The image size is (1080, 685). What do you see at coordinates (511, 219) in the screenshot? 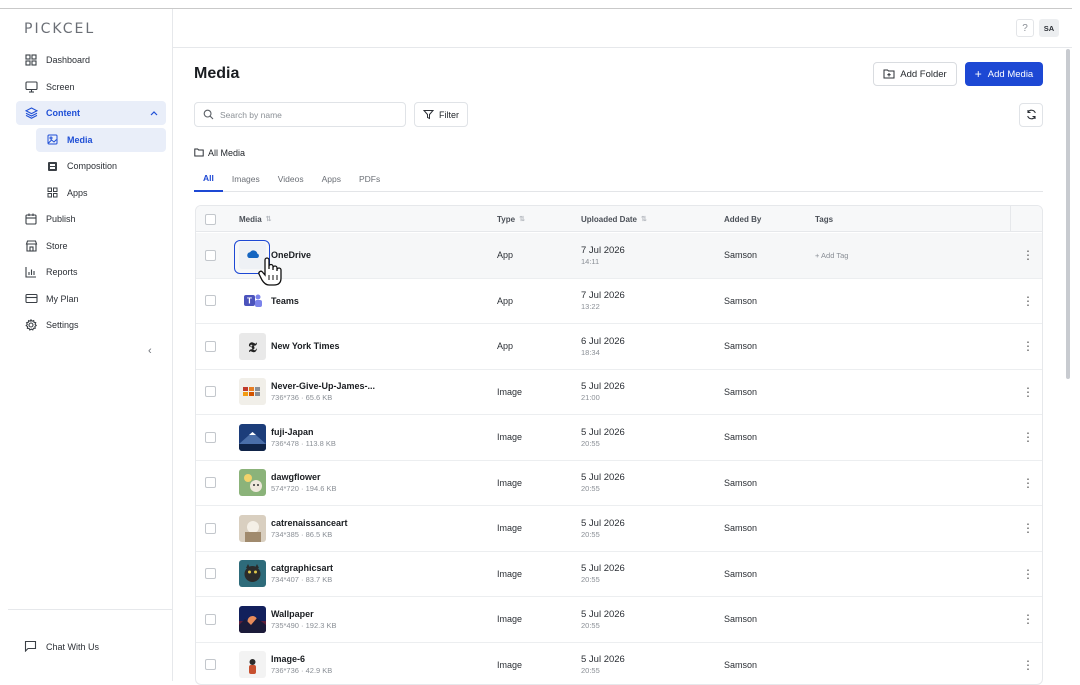
I see `column-type: Type⇅` at bounding box center [511, 219].